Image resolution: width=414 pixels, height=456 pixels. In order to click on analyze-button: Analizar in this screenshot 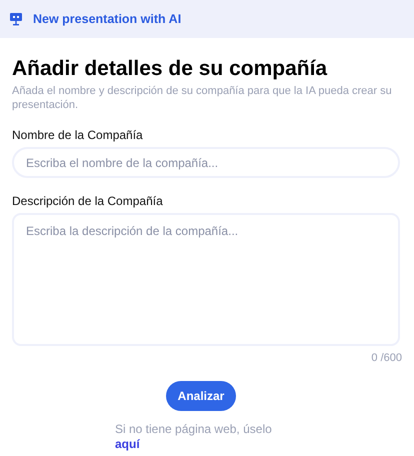, I will do `click(201, 396)`.